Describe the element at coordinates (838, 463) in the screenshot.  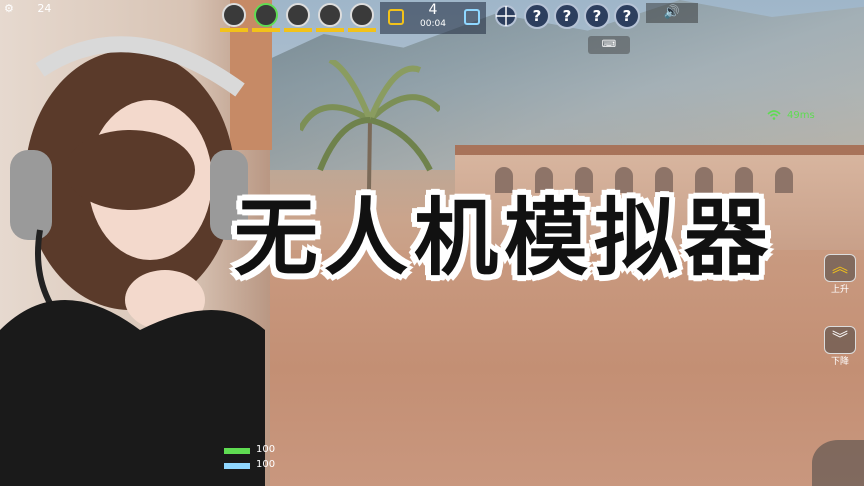
I see `fire-button` at that location.